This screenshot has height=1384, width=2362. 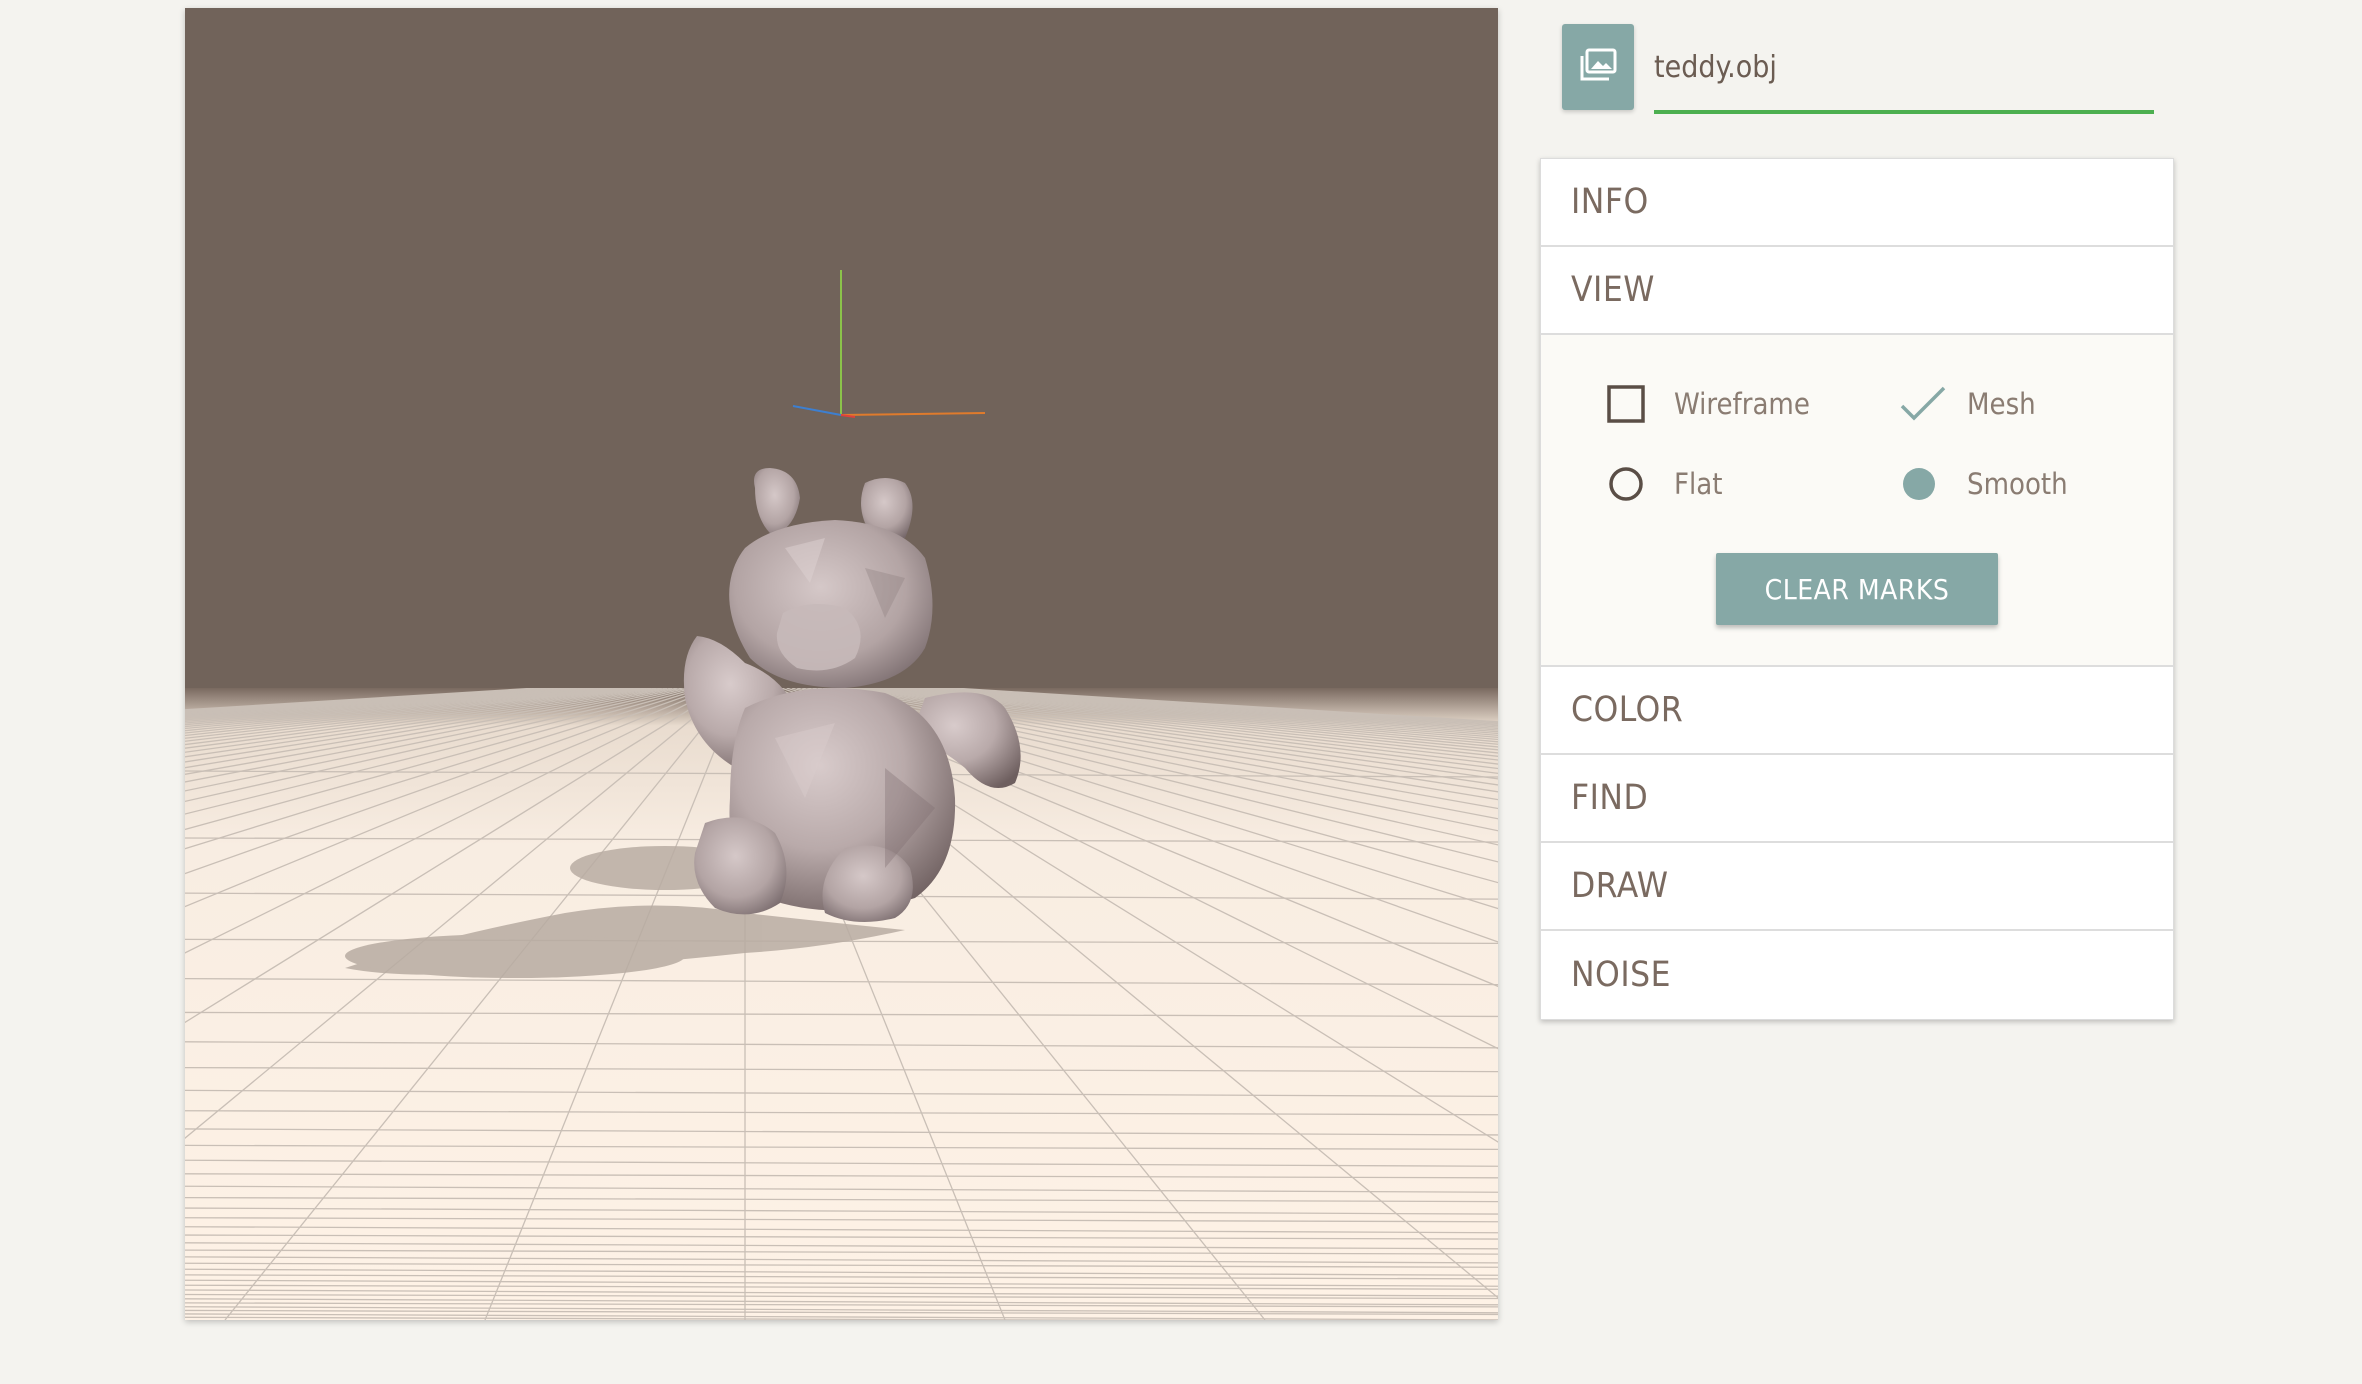 I want to click on clear-marks-button: CLEAR MARKS, so click(x=1857, y=589).